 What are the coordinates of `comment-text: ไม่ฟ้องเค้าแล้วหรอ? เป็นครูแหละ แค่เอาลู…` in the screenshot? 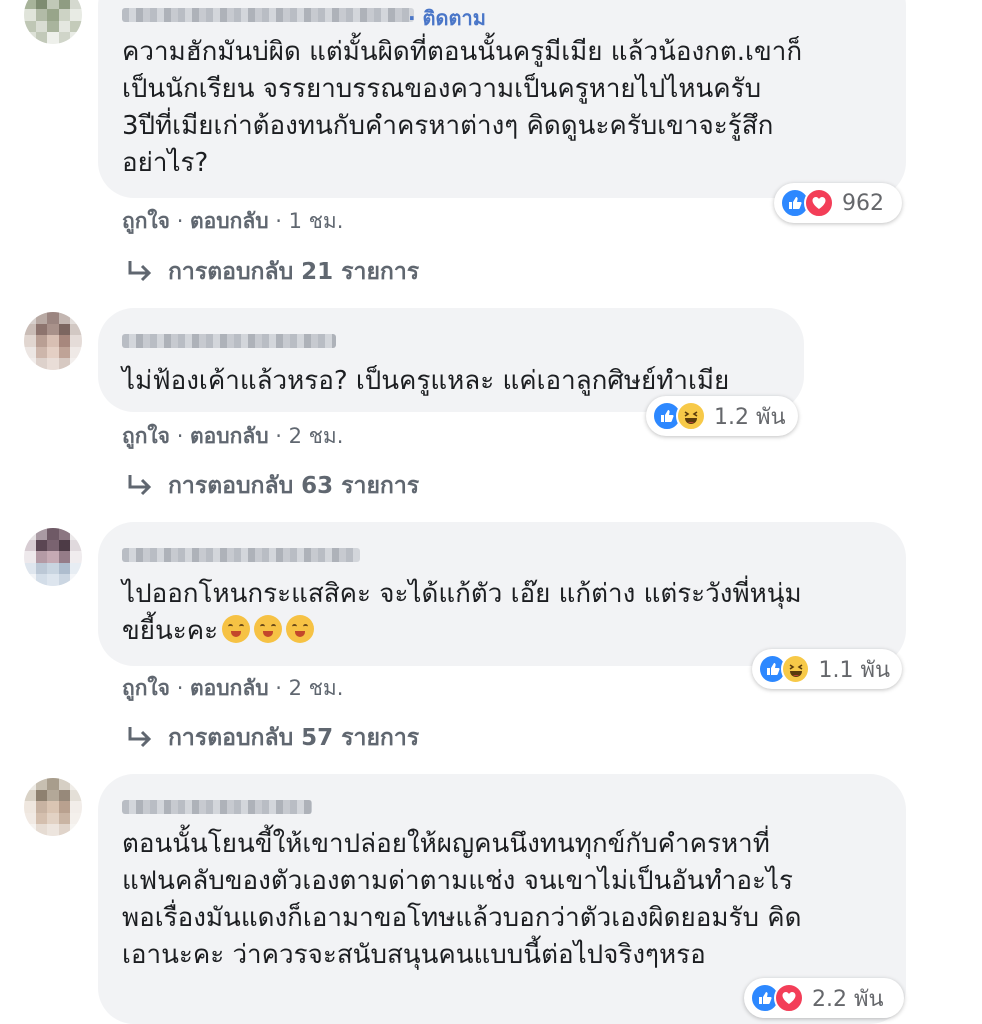 It's located at (426, 381).